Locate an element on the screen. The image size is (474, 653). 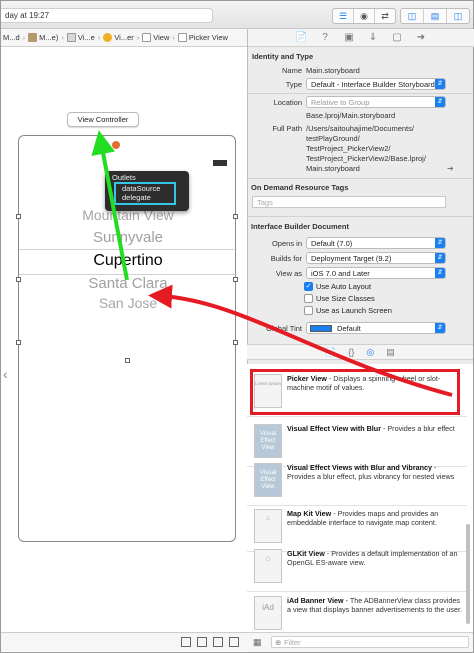
first-responder-icon is located at coordinates (116, 145).